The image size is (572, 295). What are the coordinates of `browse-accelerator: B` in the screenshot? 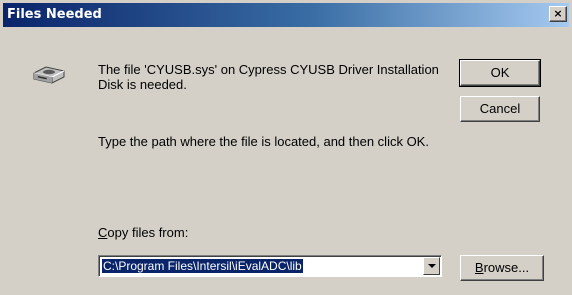 It's located at (479, 267).